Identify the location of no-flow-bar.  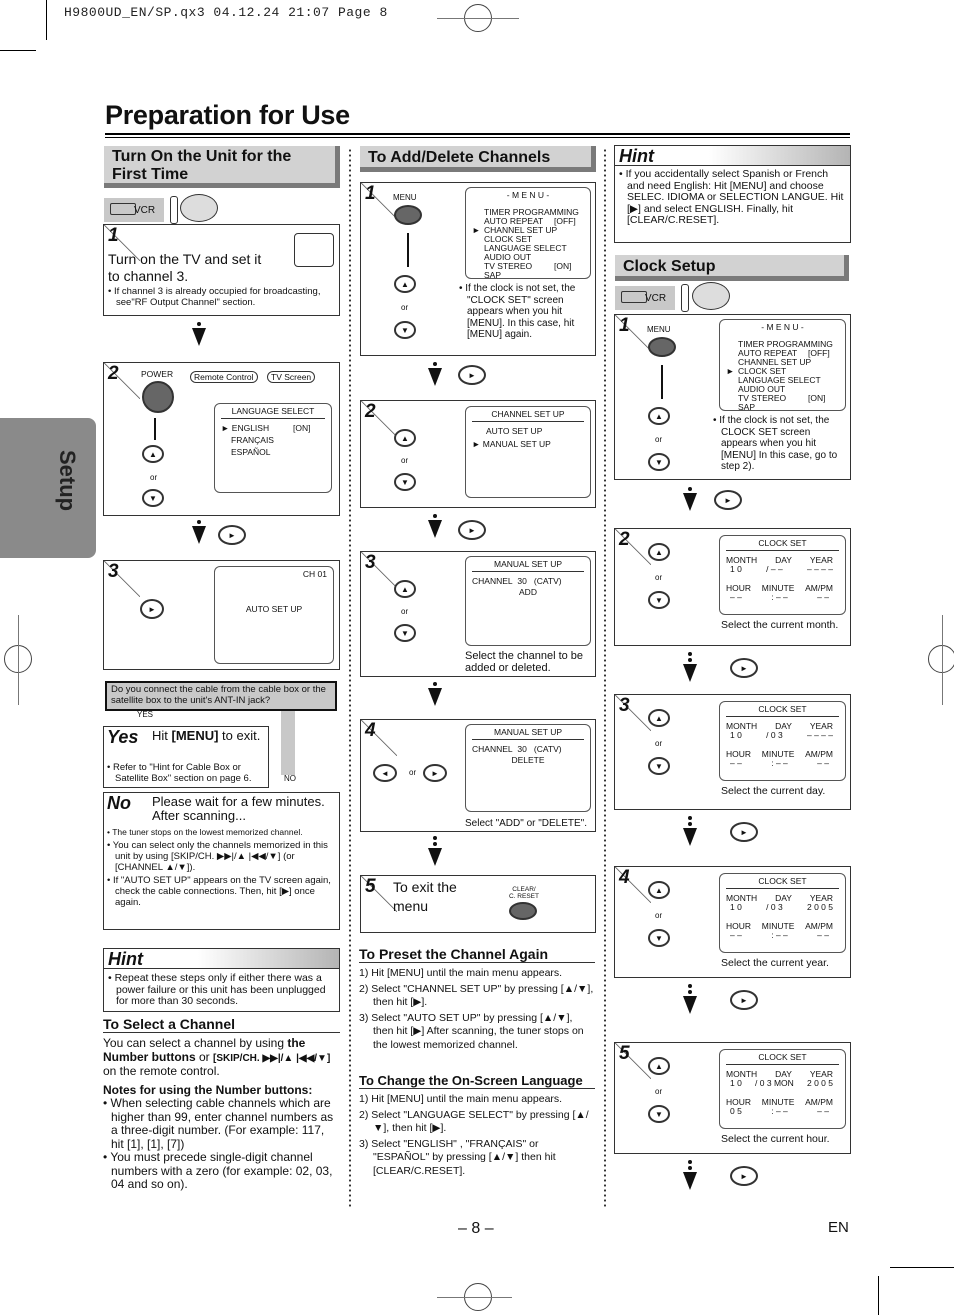
(288, 743).